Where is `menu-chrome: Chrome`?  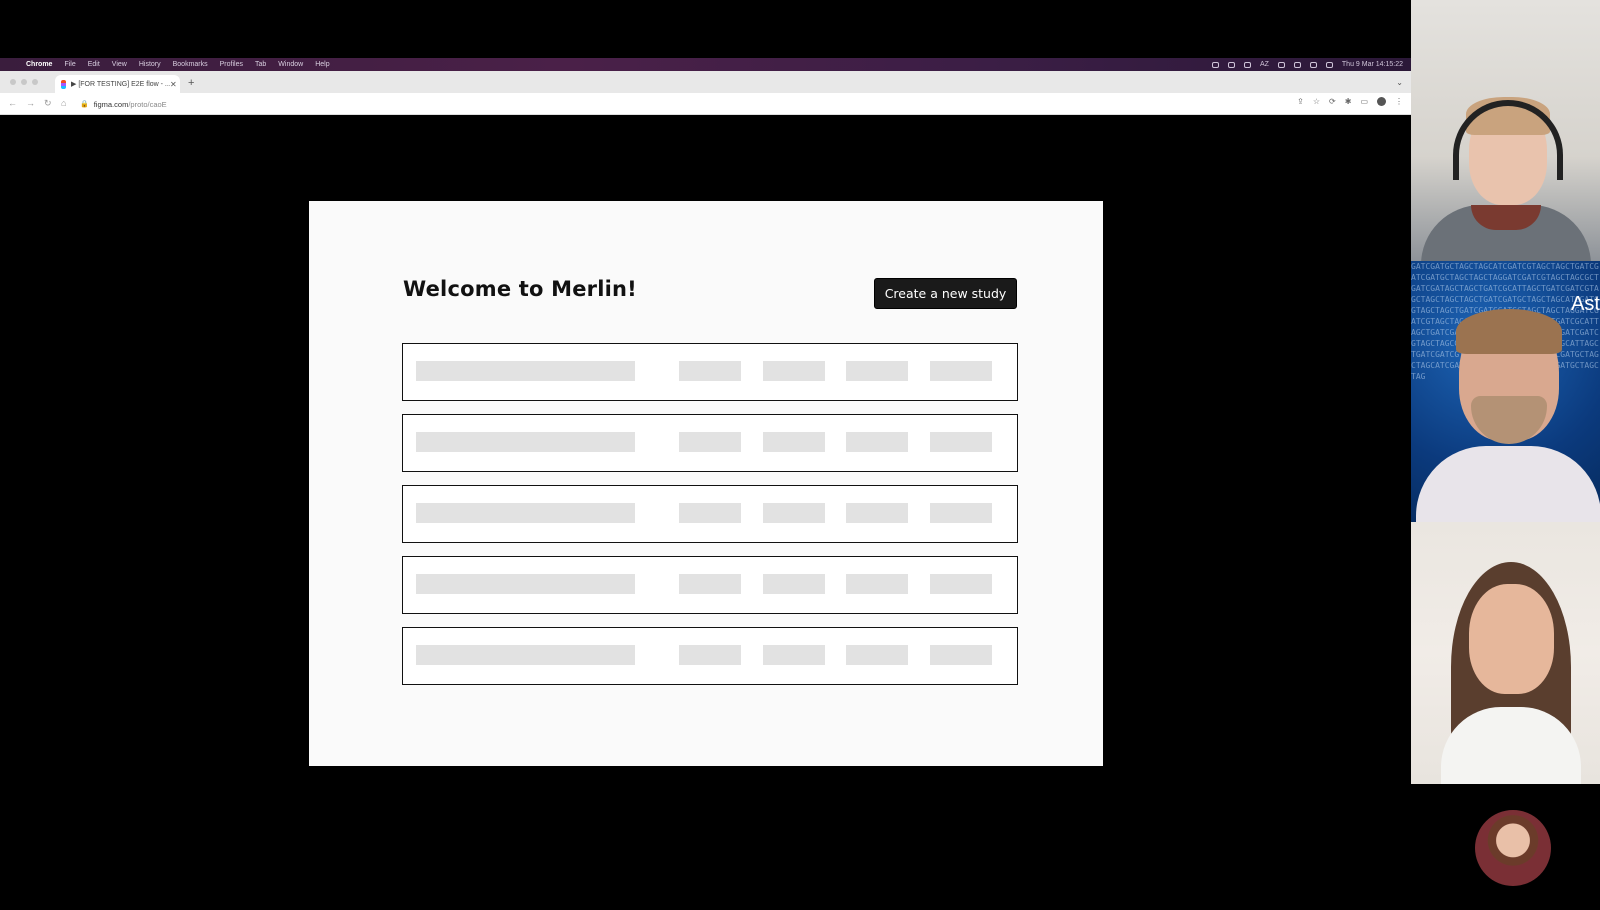
menu-chrome: Chrome is located at coordinates (39, 64).